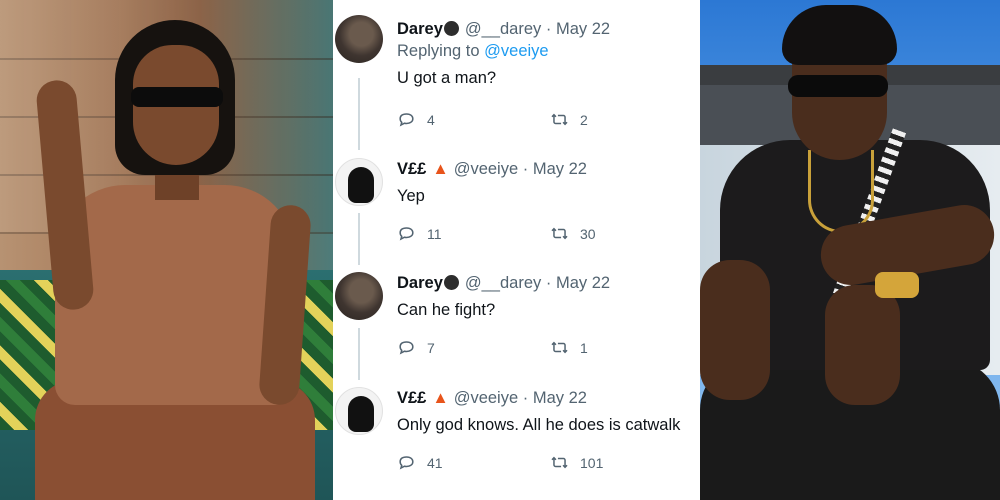 The height and width of the screenshot is (500, 1000). Describe the element at coordinates (515, 322) in the screenshot. I see `tweet: Darey @__darey · May 22 Can he fight? 7 1` at that location.